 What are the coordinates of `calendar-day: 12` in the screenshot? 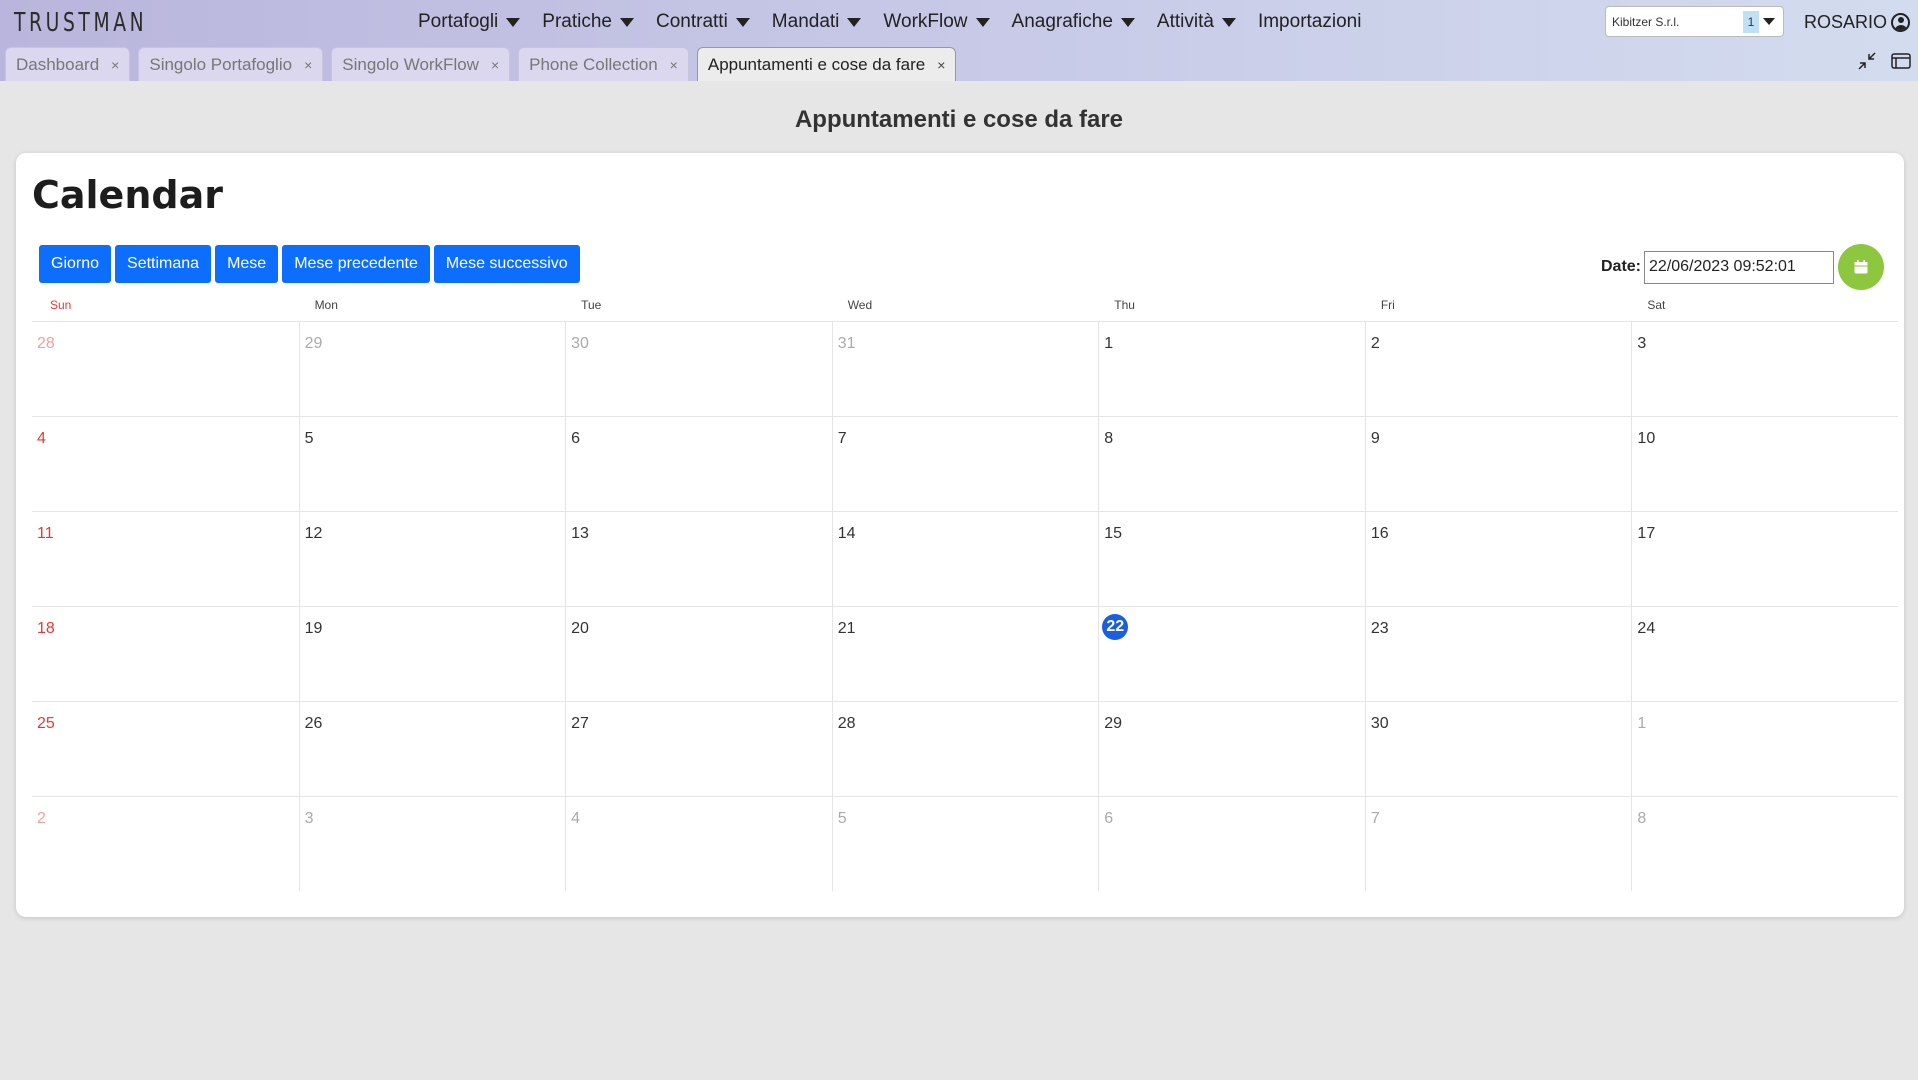 It's located at (432, 559).